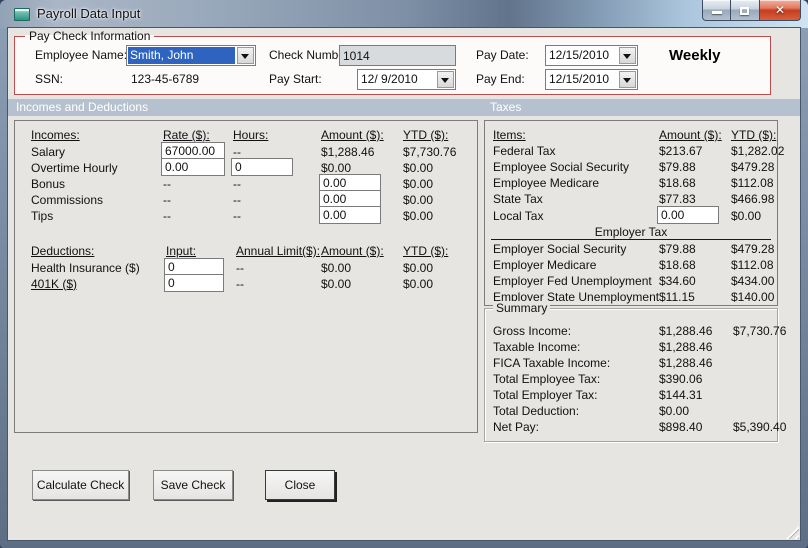  What do you see at coordinates (246, 267) in the screenshot?
I see `deduction-row-health-insurance: Health Insurance ($) -- $0.00 $0.00` at bounding box center [246, 267].